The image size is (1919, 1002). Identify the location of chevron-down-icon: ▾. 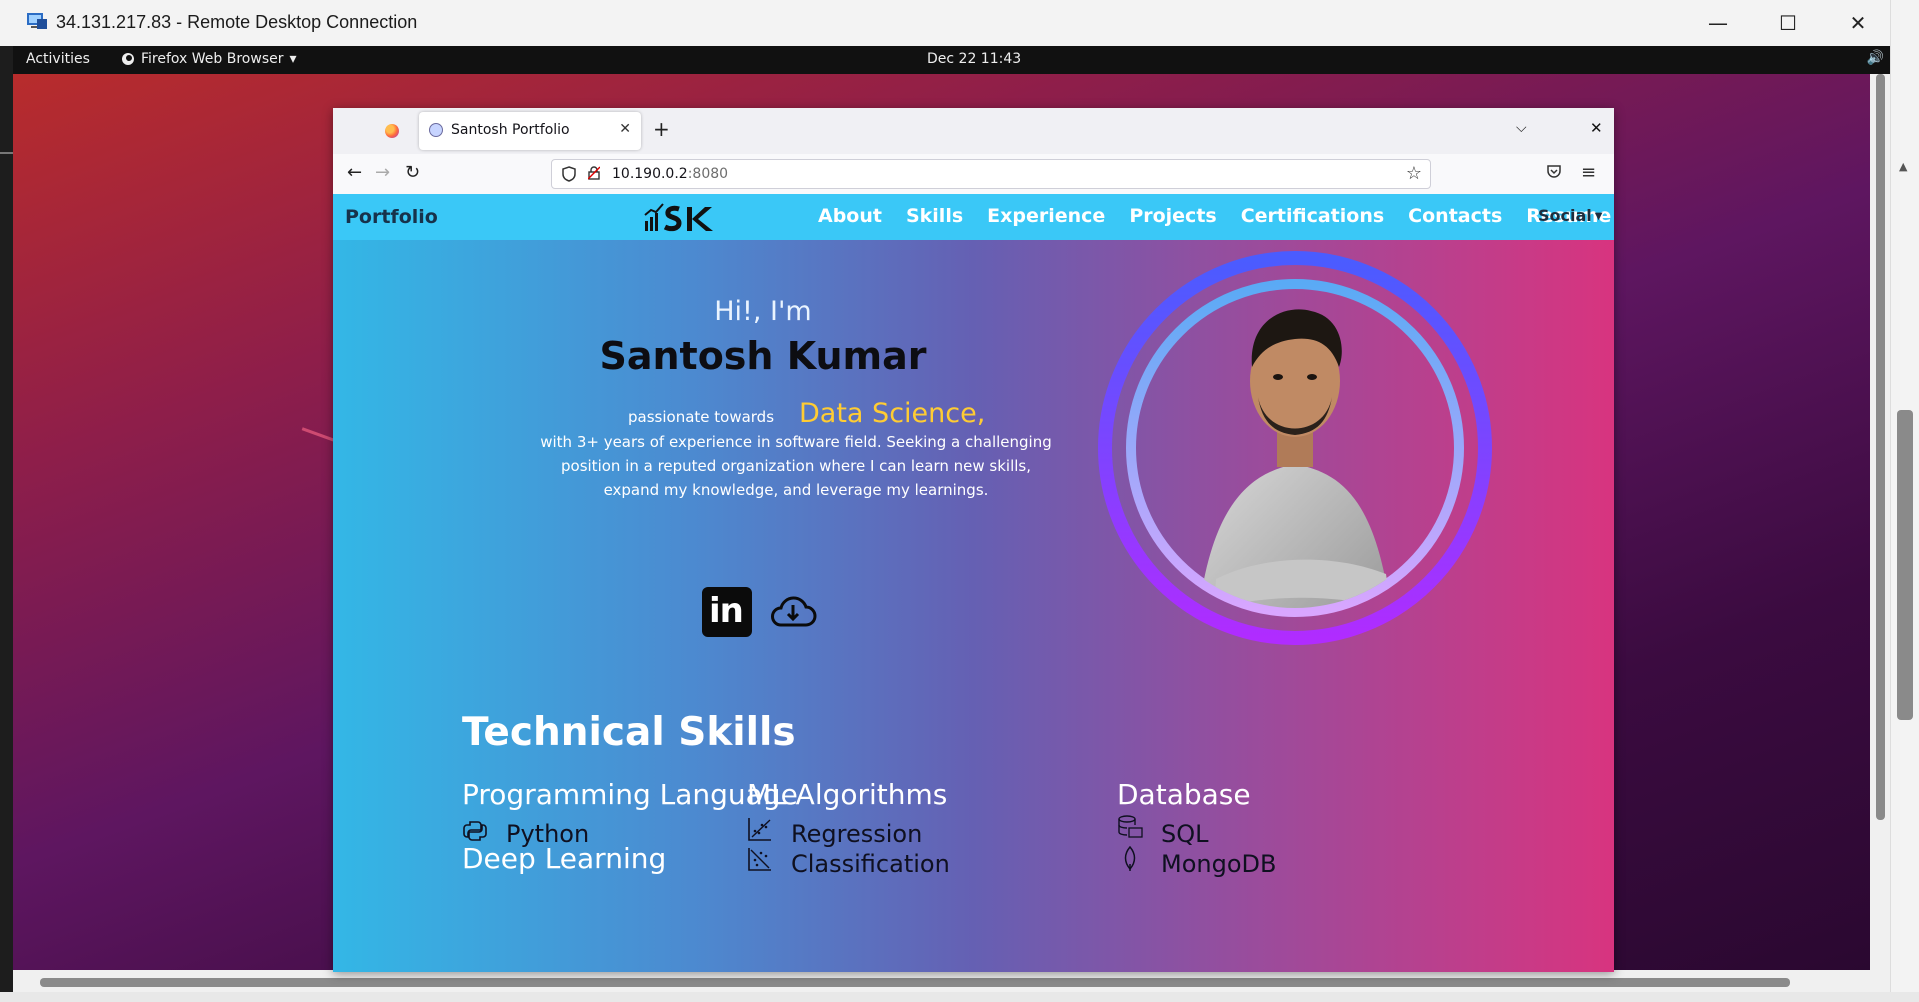
(293, 59).